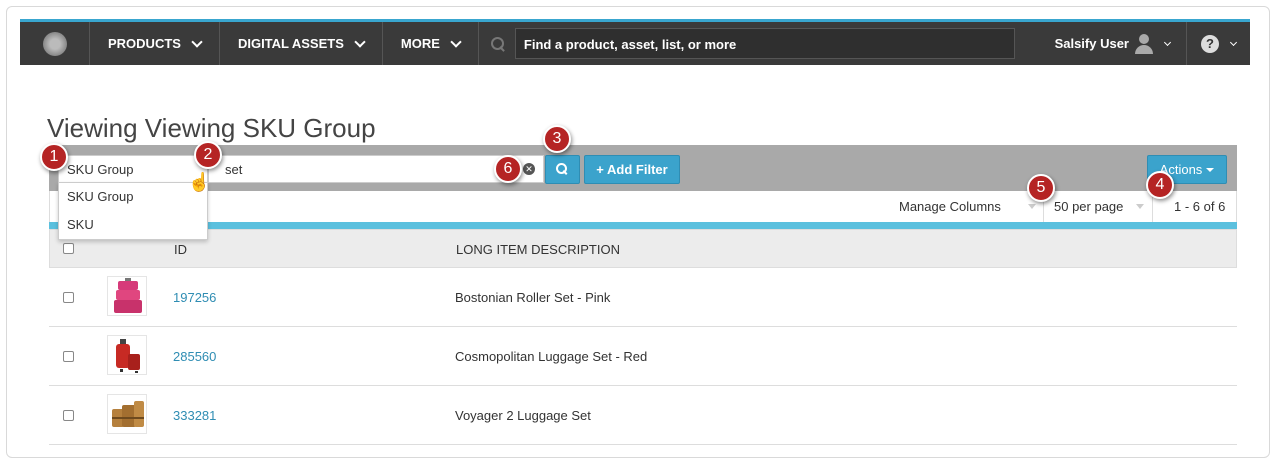  What do you see at coordinates (420, 43) in the screenshot?
I see `nav-more-label: MORE` at bounding box center [420, 43].